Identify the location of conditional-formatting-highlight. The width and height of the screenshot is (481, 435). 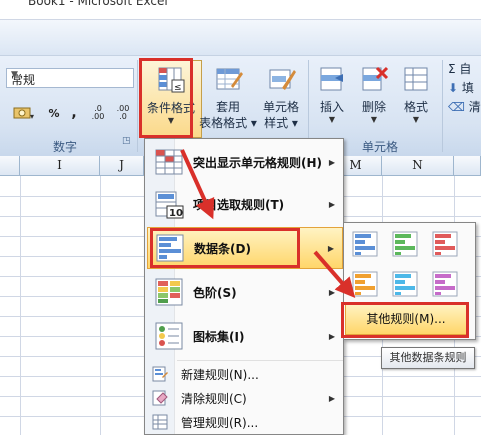
(166, 98).